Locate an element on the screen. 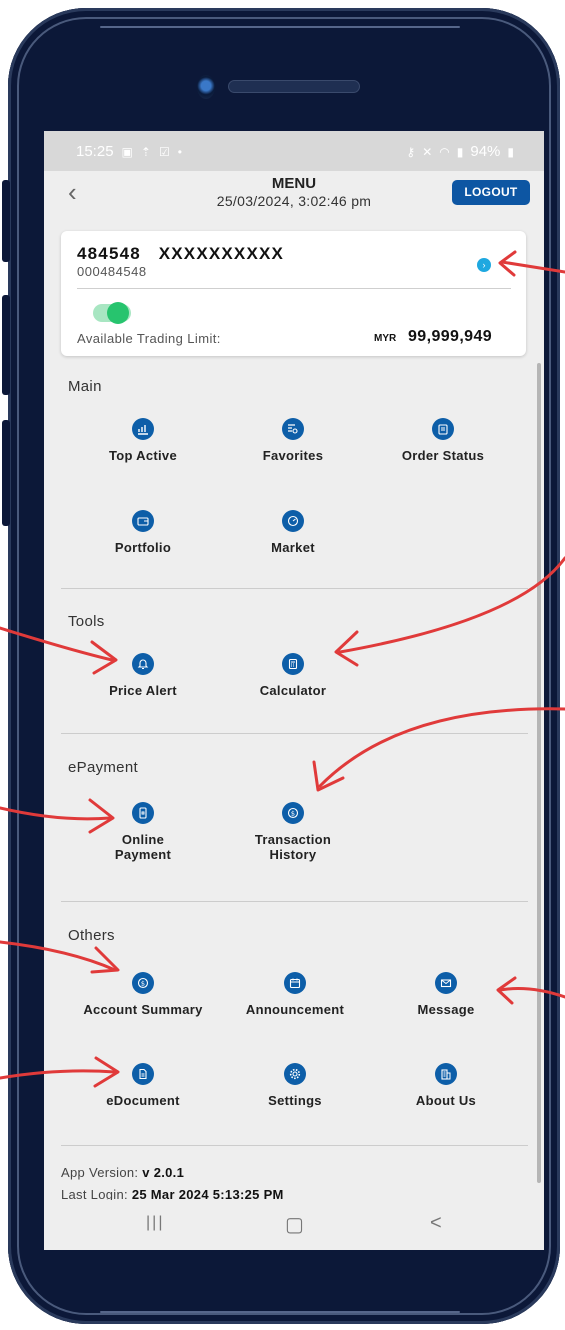 The image size is (565, 1330). app-version: App Version: v 2.0.1 is located at coordinates (122, 1172).